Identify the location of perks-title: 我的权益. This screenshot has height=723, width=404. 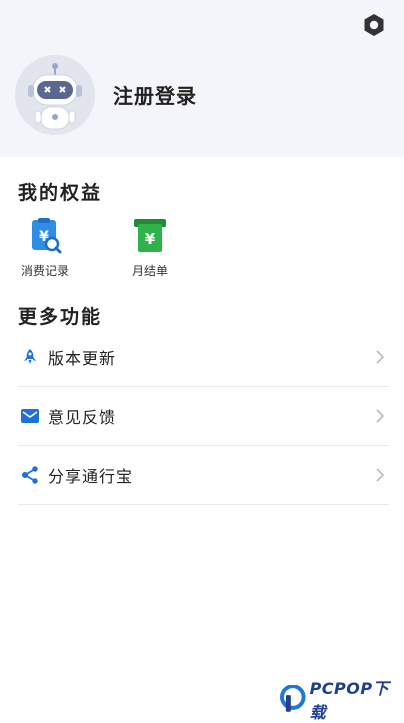
(60, 193).